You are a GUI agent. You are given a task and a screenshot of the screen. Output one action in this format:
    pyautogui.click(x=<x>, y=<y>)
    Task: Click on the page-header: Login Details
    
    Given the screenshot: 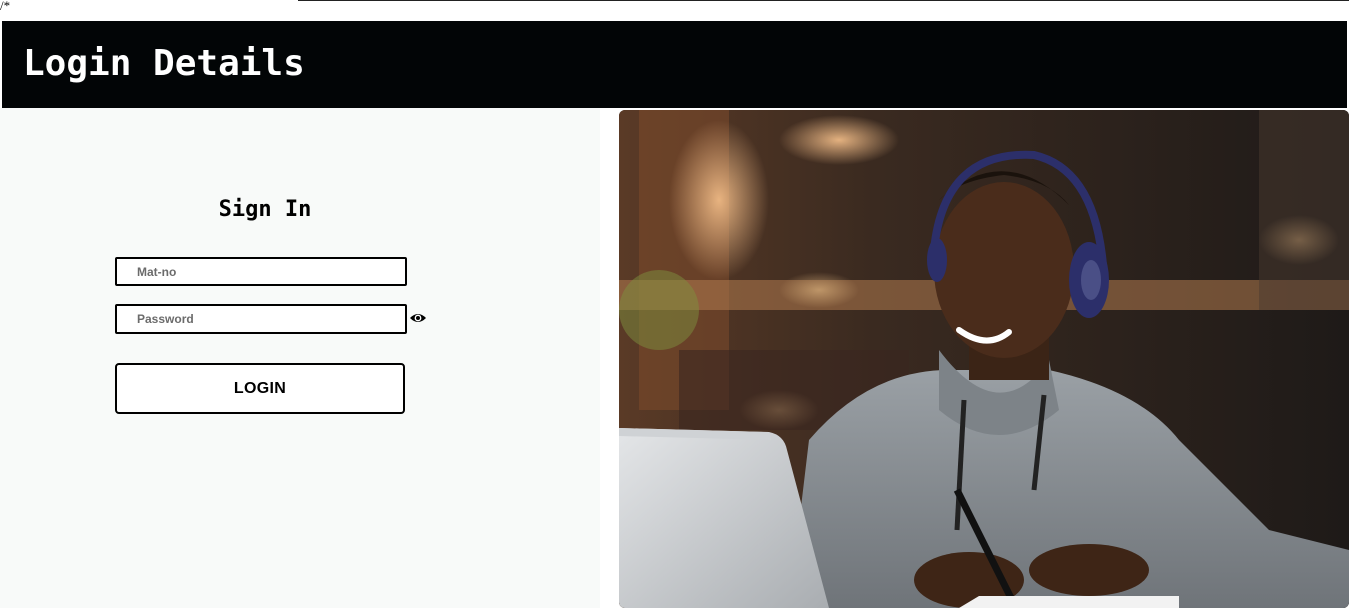 What is the action you would take?
    pyautogui.click(x=674, y=64)
    